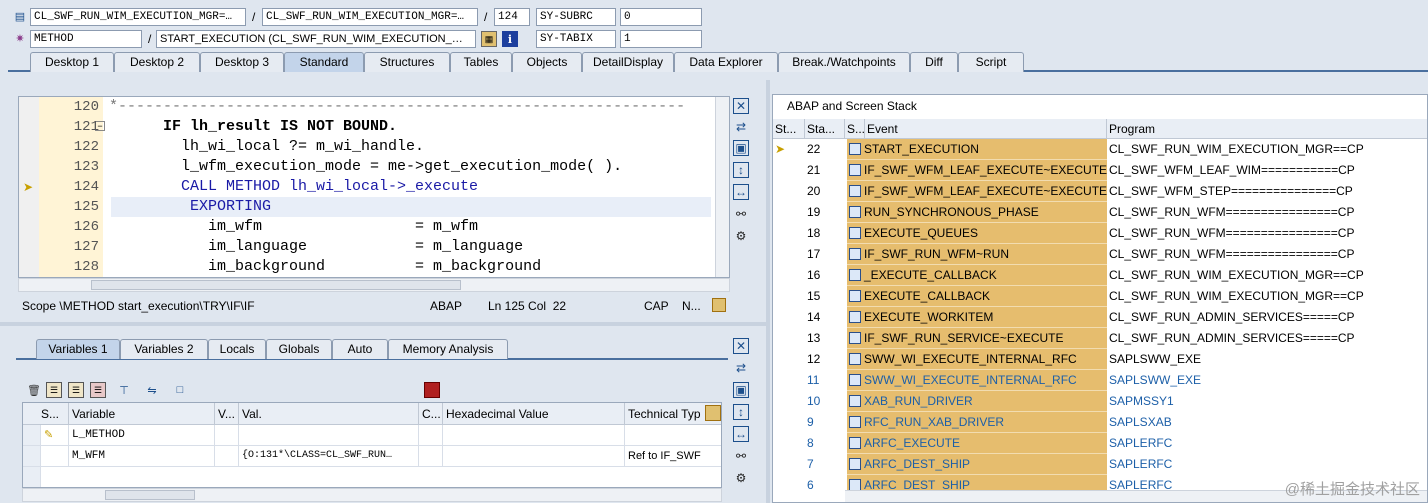  What do you see at coordinates (977, 296) in the screenshot?
I see `event-cell: EXECUTE_CALLBACK` at bounding box center [977, 296].